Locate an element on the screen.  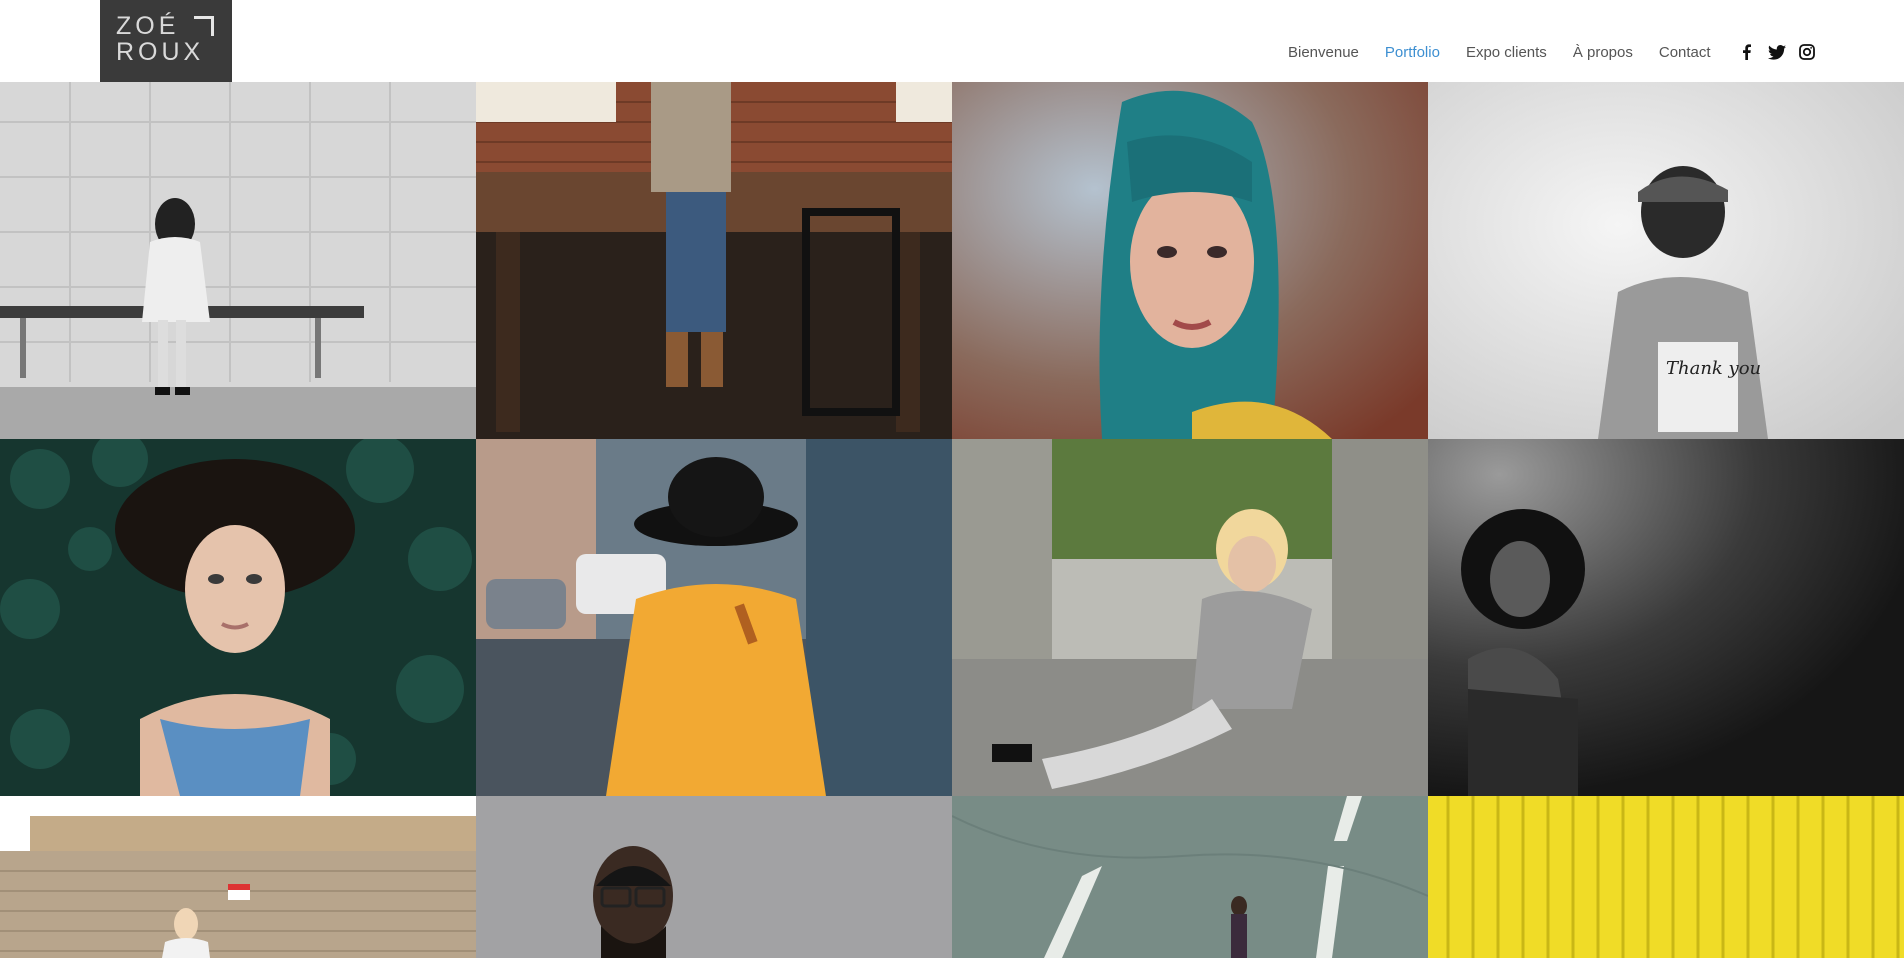
nav-item-portfolio: Portfolio is located at coordinates (1412, 52).